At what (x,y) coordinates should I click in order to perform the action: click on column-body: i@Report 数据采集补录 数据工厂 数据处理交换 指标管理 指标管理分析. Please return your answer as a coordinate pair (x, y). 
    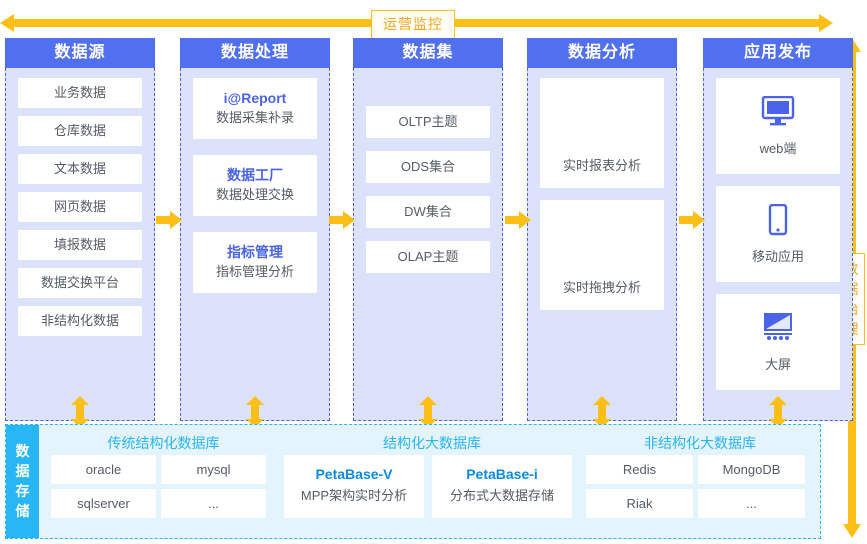
    Looking at the image, I should click on (255, 244).